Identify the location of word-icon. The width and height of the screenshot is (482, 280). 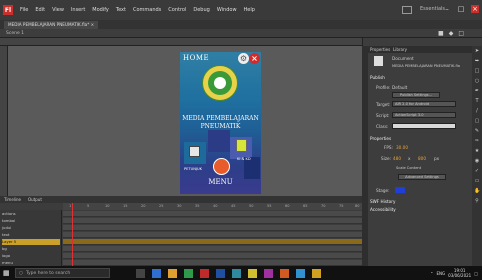
(220, 273).